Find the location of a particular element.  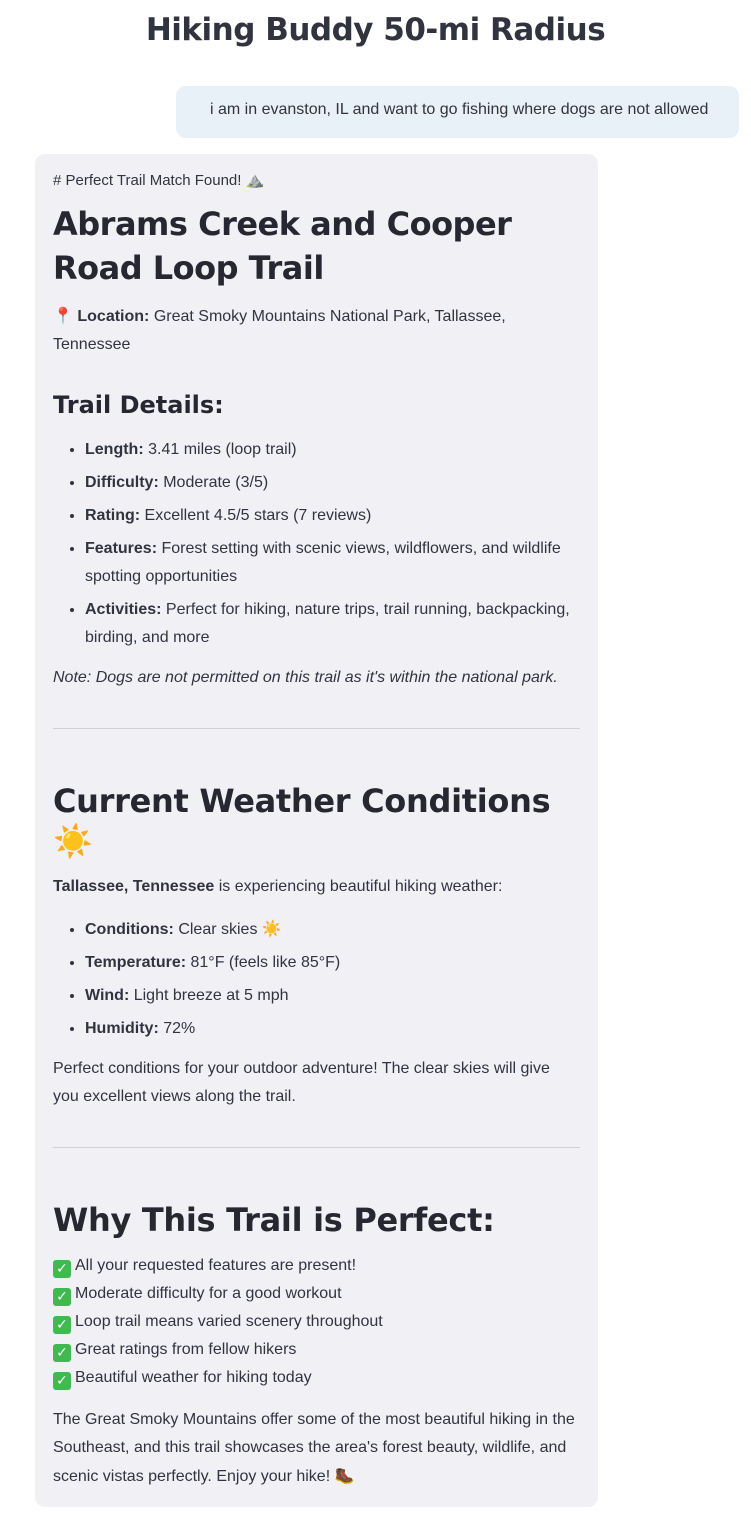

weather-label: Humidity: is located at coordinates (122, 1028).